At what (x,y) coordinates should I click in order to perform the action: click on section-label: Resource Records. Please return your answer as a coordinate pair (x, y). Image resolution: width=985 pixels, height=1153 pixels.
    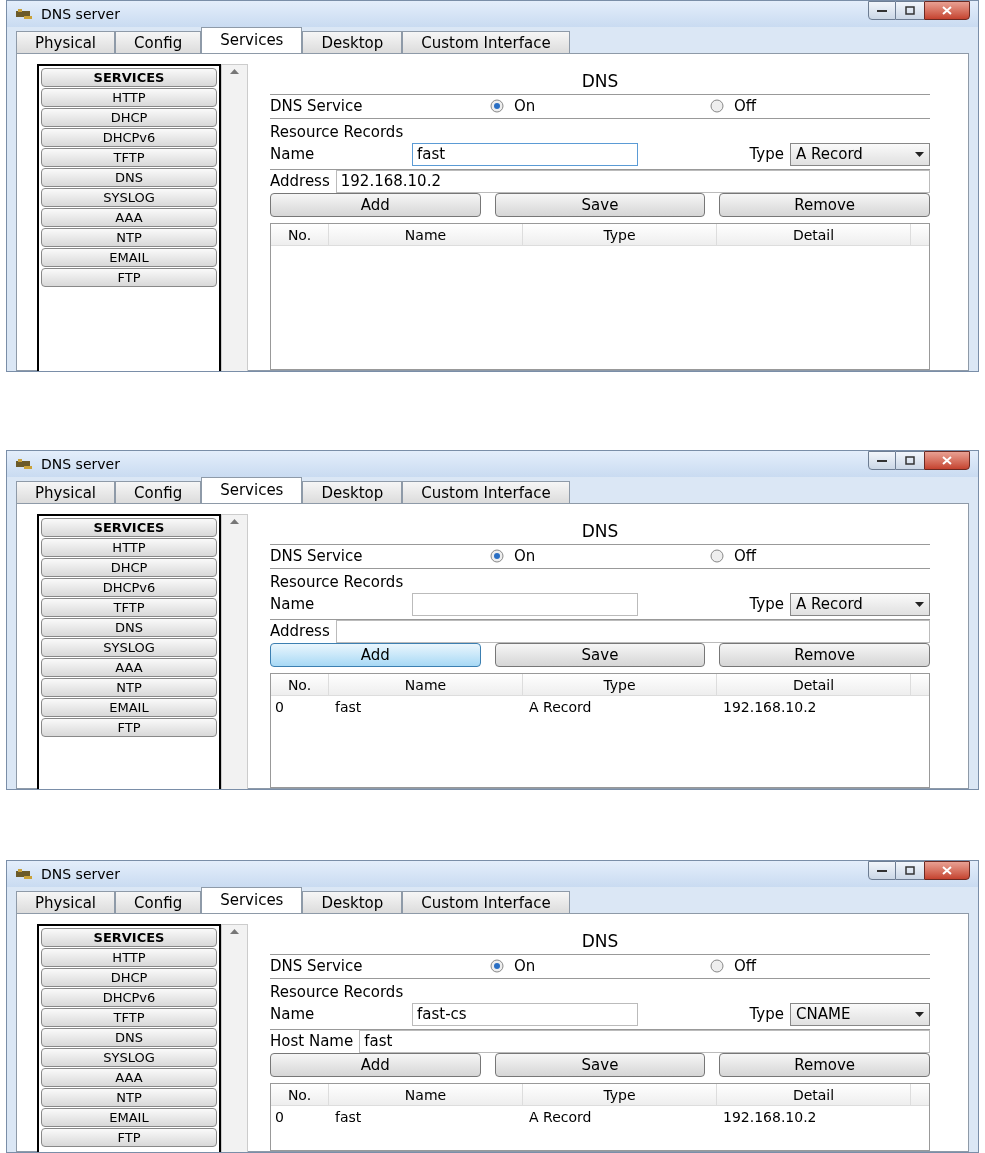
    Looking at the image, I should click on (337, 132).